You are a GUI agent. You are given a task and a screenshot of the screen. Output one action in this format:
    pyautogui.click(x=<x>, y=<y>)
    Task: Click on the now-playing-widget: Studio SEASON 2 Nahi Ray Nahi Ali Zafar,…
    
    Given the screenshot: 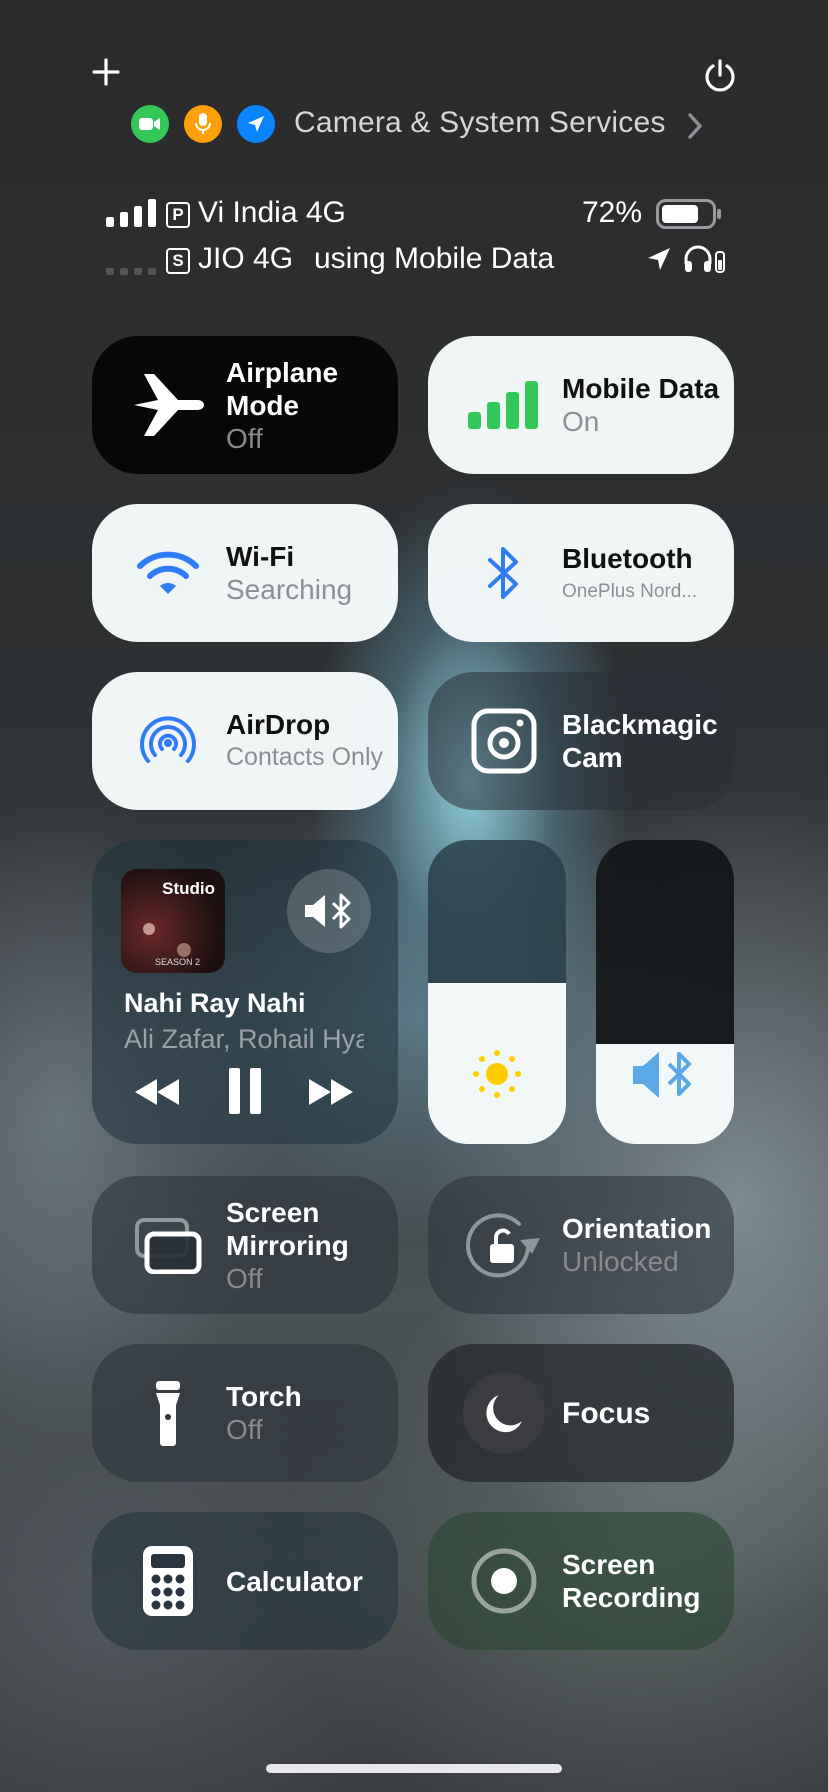 What is the action you would take?
    pyautogui.click(x=245, y=992)
    